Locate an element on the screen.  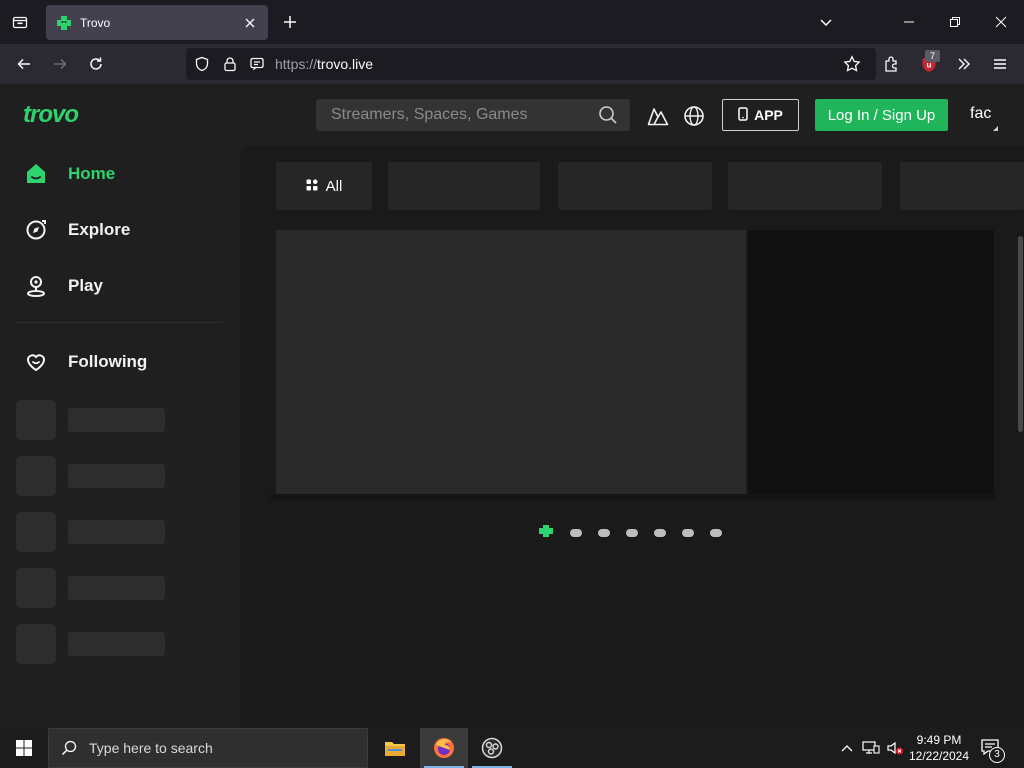
hamburger-menu-icon is located at coordinates (1000, 64).